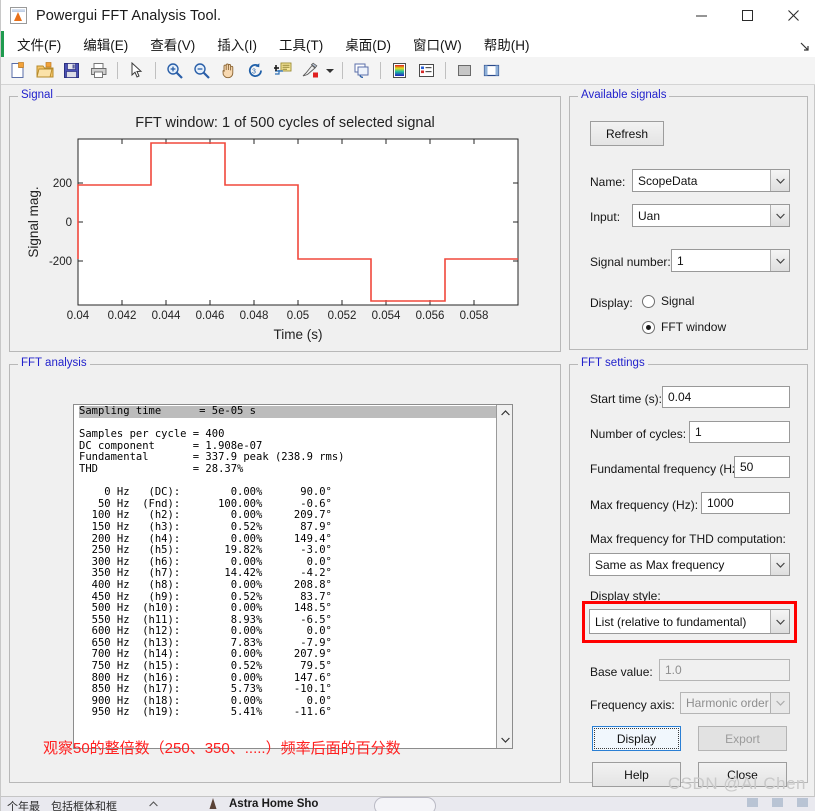 Image resolution: width=815 pixels, height=811 pixels. I want to click on name-label: Name:, so click(608, 182).